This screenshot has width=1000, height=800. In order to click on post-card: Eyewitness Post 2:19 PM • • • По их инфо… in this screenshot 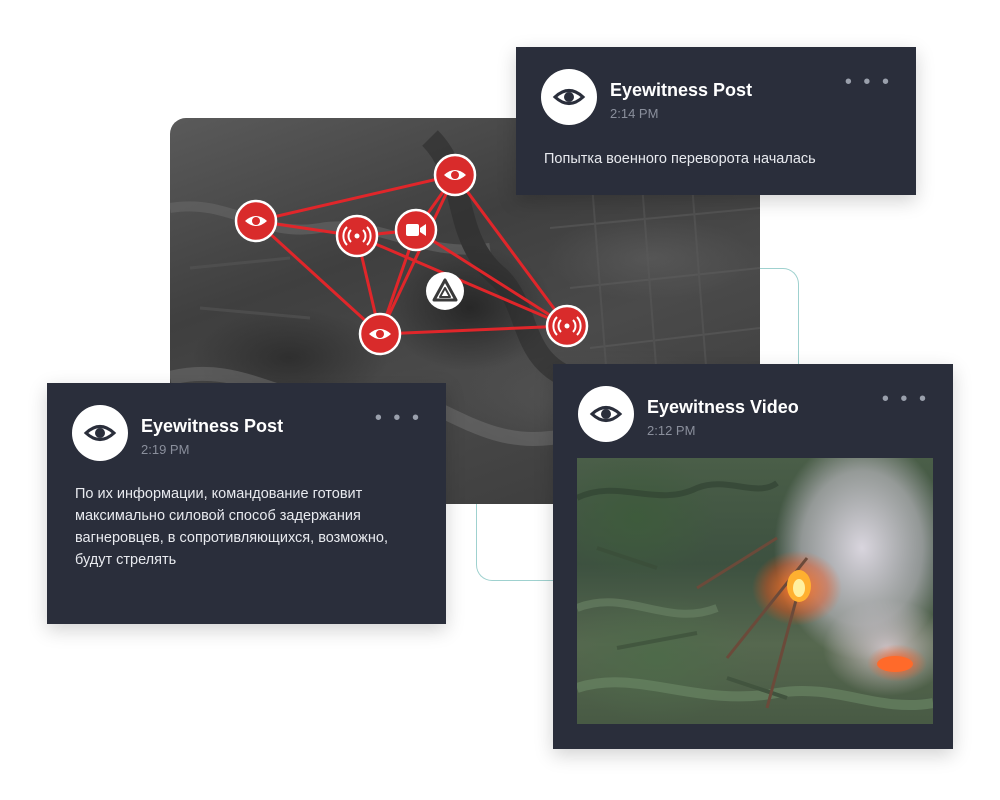, I will do `click(246, 503)`.